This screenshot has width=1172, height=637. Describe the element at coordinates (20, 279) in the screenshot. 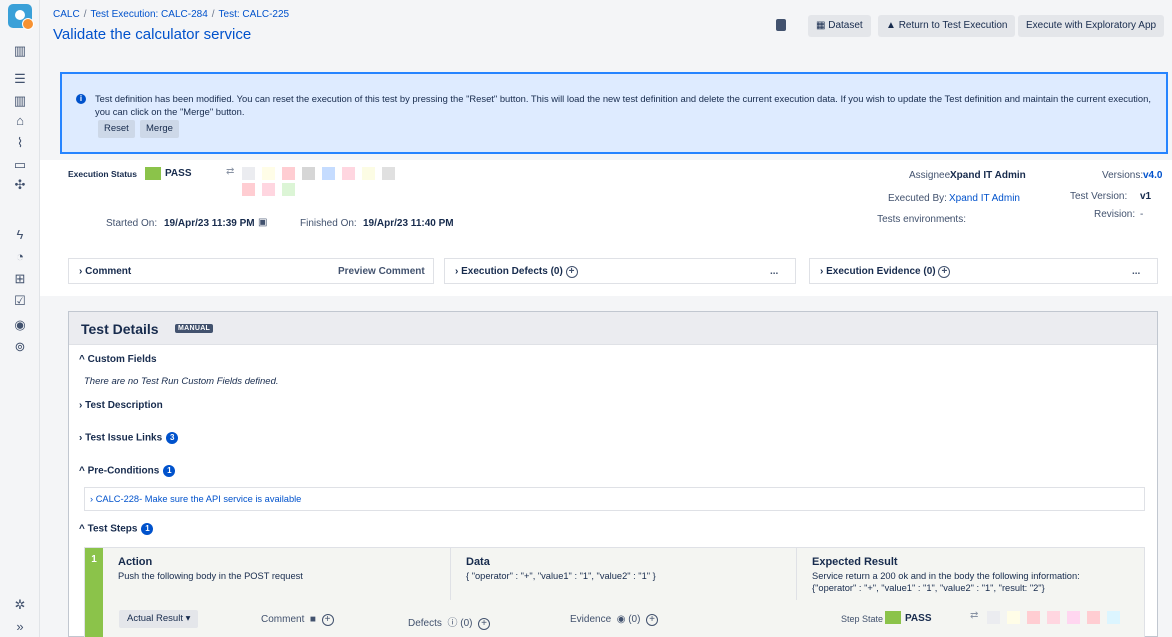

I see `tree-icon: ⊞` at that location.